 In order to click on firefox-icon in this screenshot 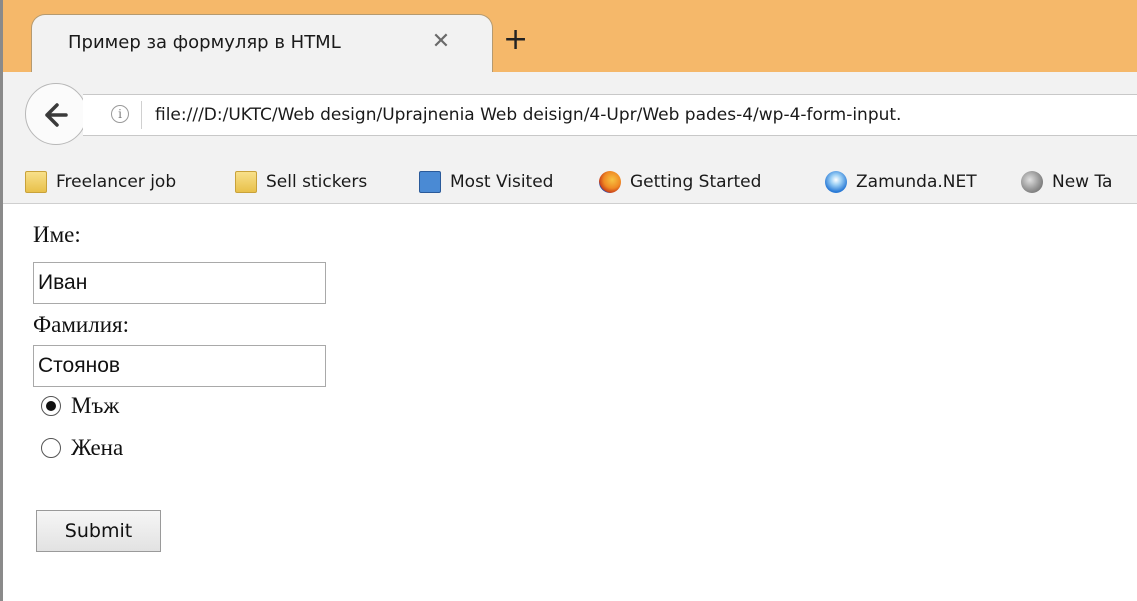, I will do `click(610, 182)`.